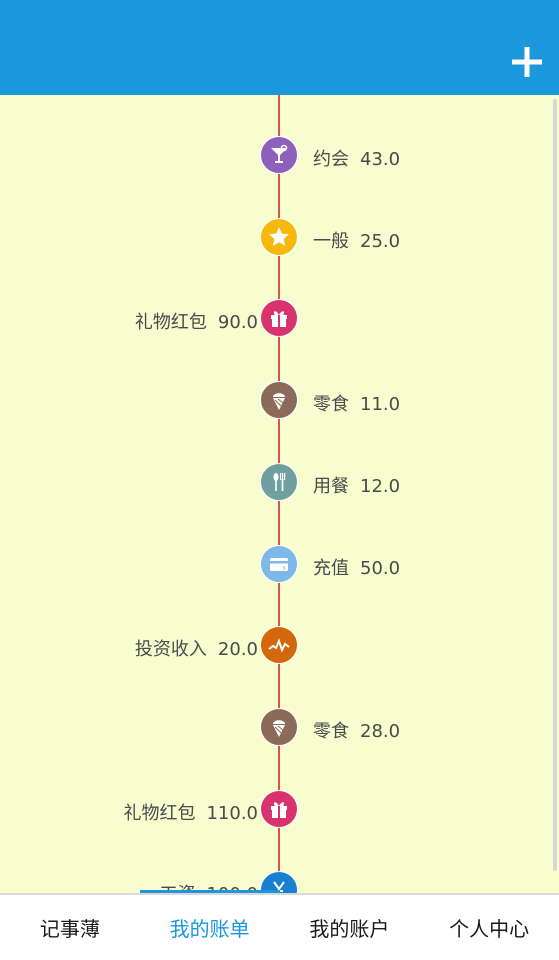 This screenshot has width=559, height=960. What do you see at coordinates (380, 568) in the screenshot?
I see `entry-amount: 50.0` at bounding box center [380, 568].